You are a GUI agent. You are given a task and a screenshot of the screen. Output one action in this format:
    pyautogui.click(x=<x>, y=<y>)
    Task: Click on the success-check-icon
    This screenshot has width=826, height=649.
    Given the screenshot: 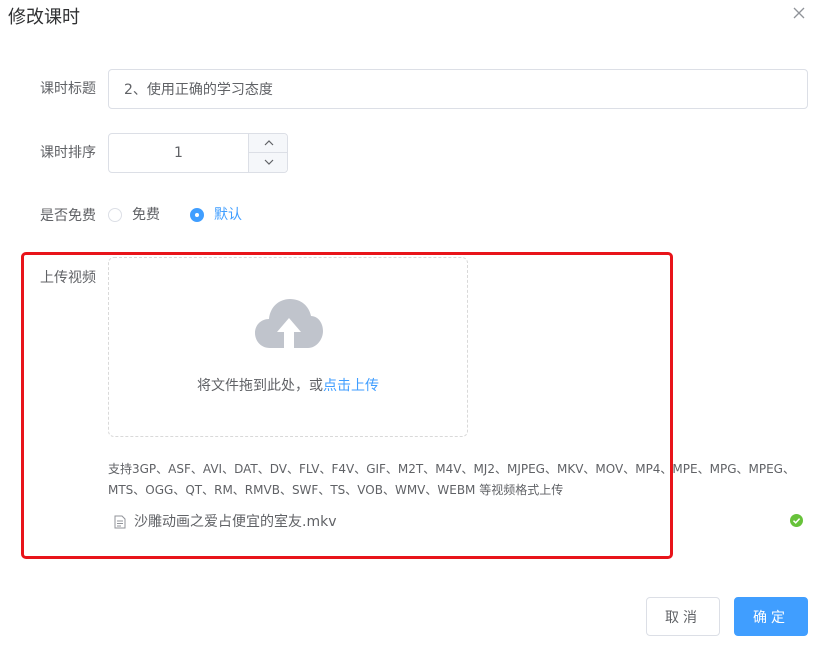 What is the action you would take?
    pyautogui.click(x=796, y=520)
    